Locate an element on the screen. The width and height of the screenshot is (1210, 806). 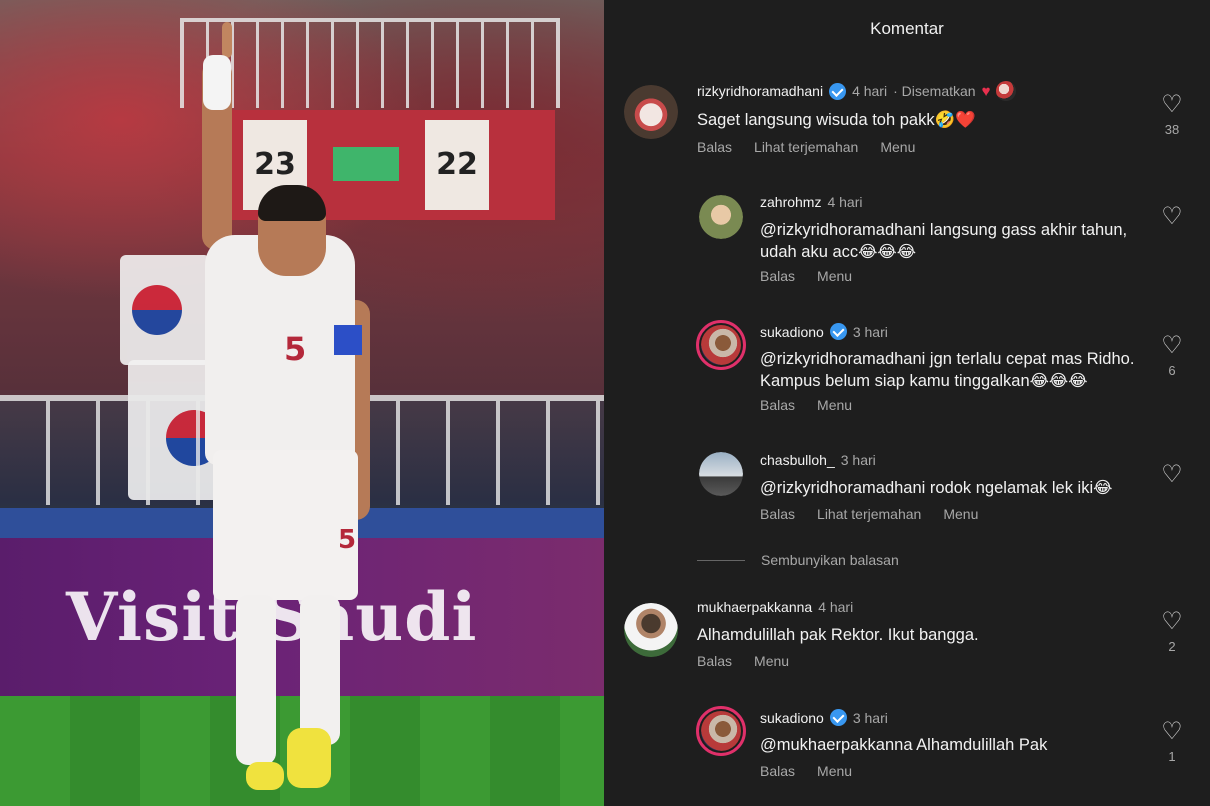
player-boot-right is located at coordinates (309, 758).